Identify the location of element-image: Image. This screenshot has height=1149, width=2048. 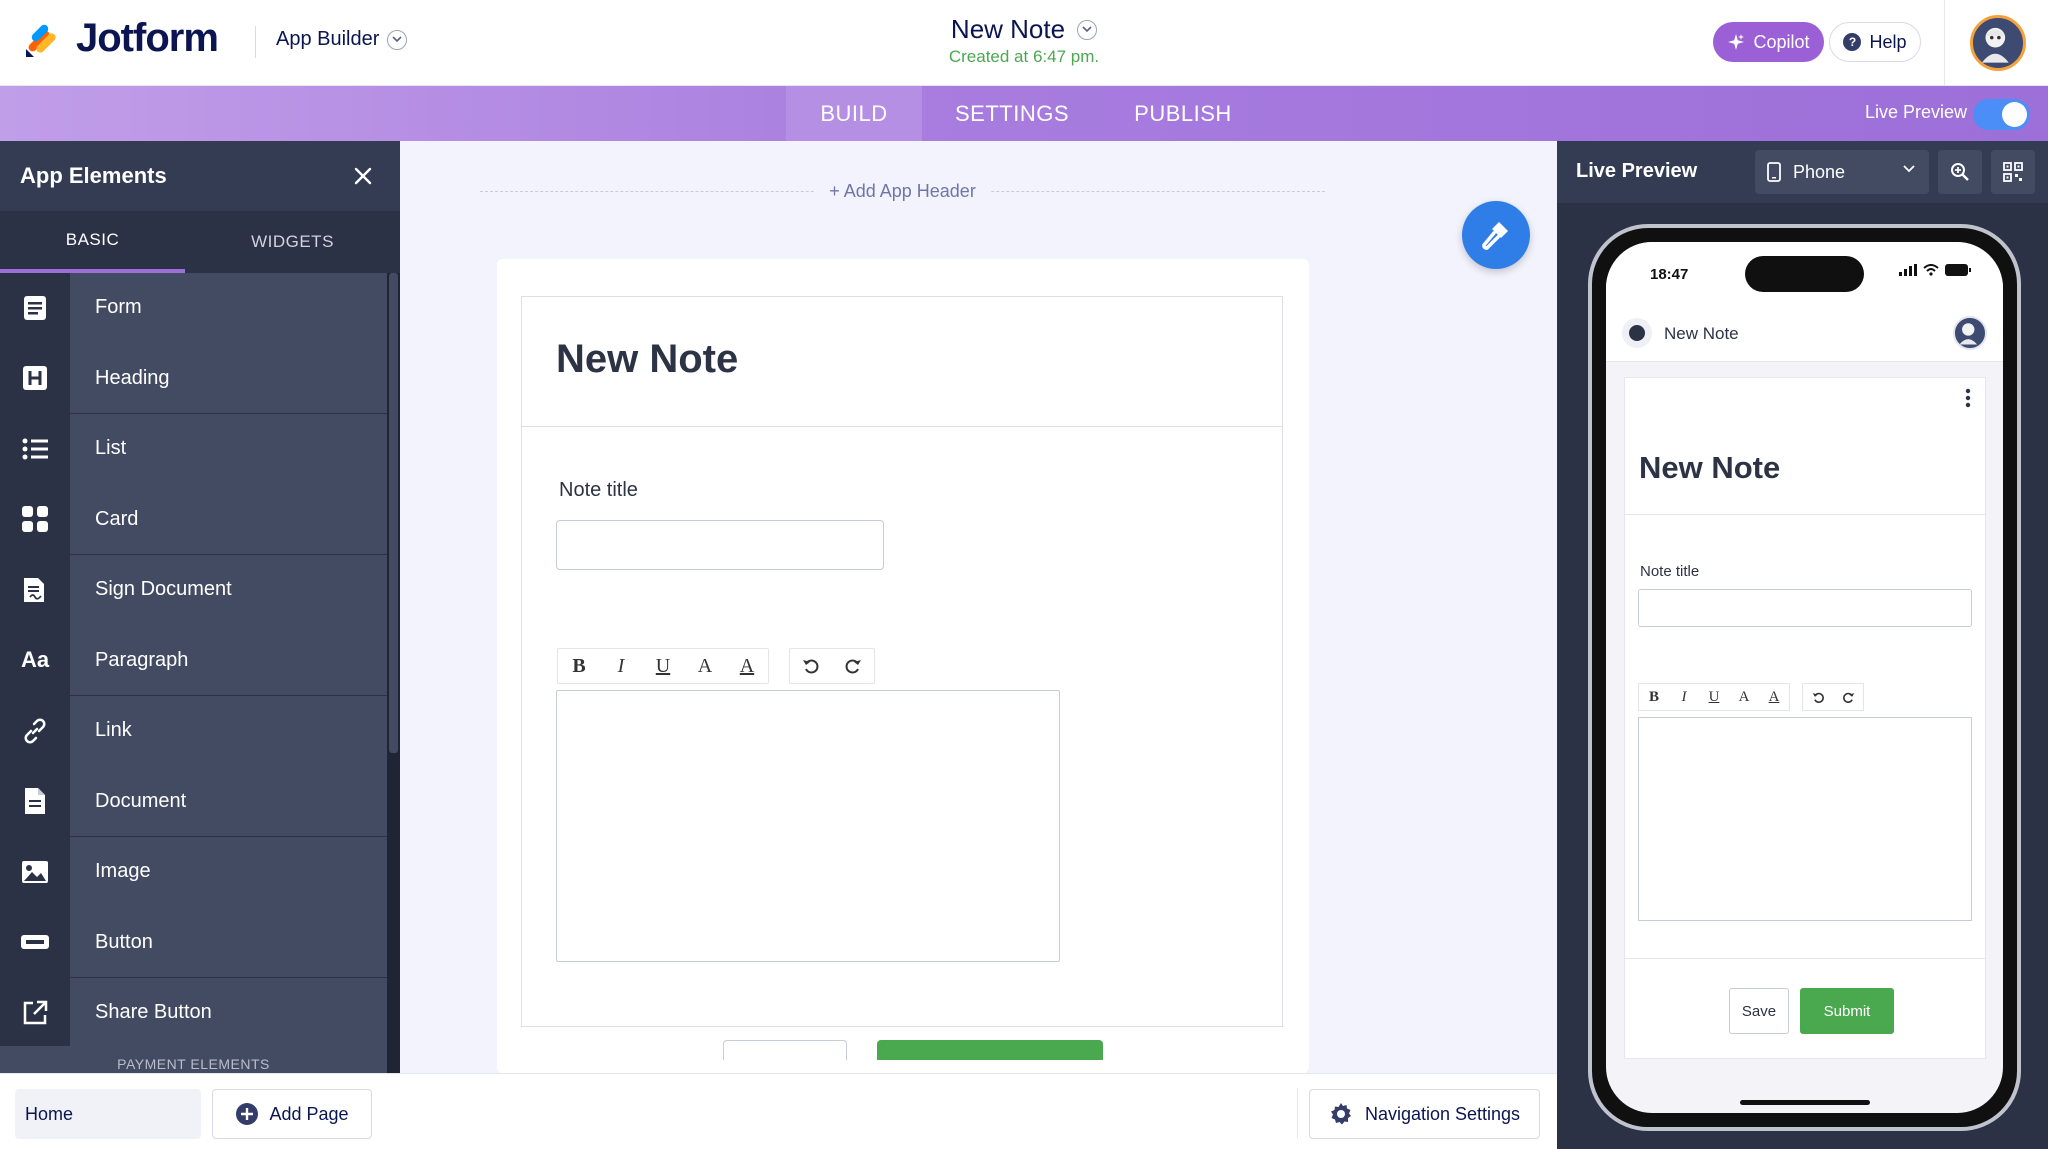
(193, 872).